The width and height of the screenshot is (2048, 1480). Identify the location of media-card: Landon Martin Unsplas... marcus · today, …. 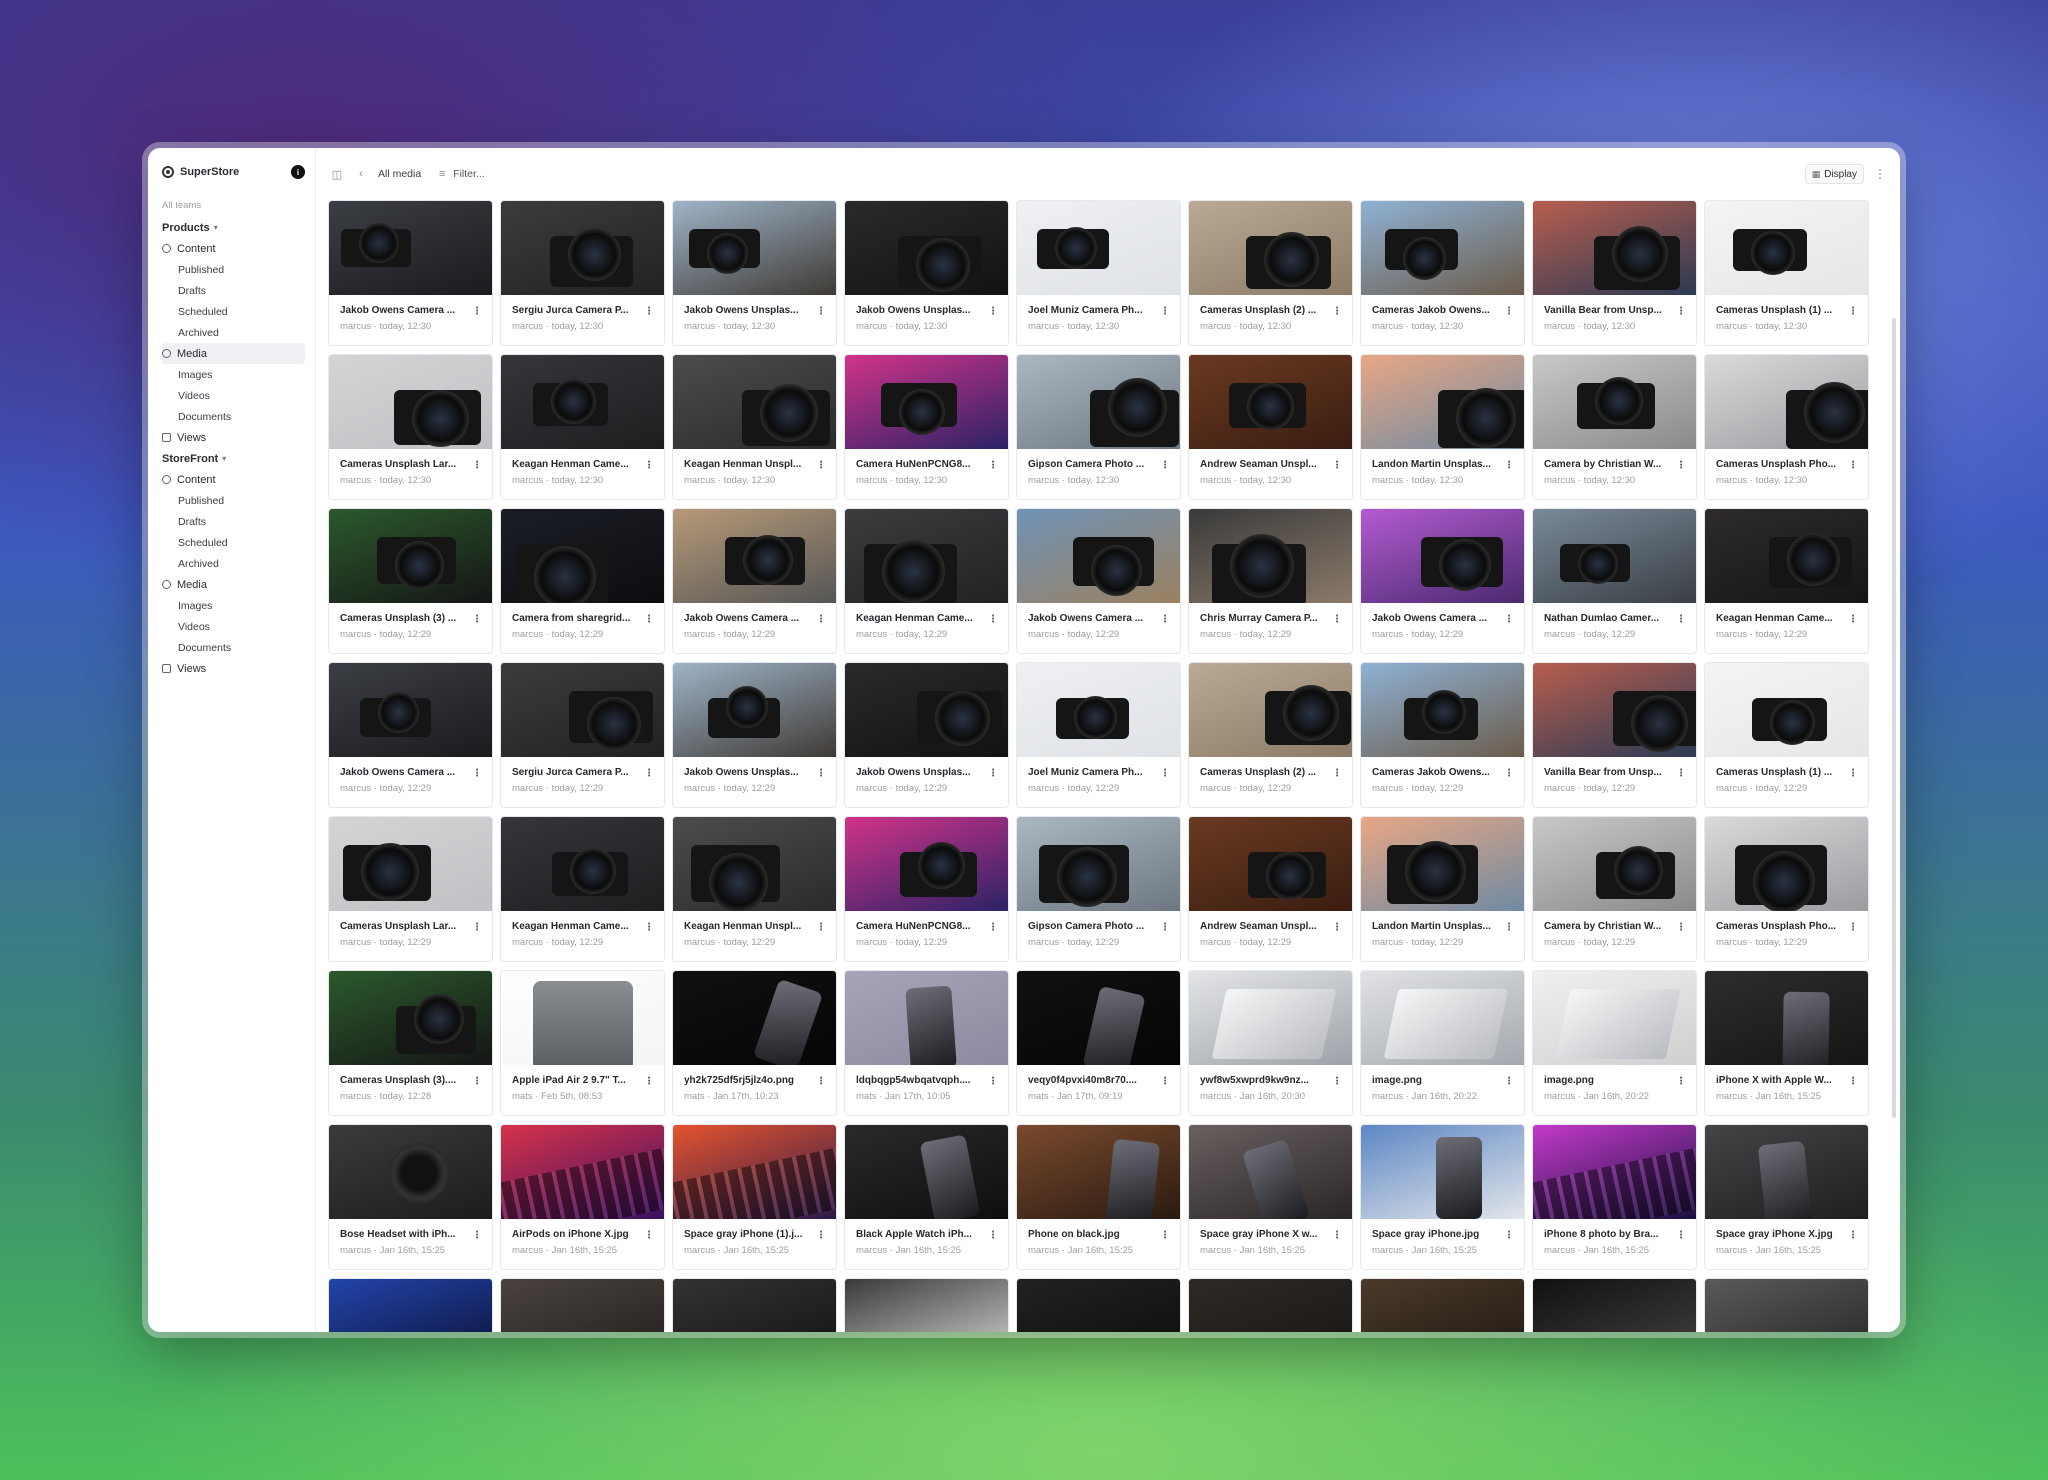
(1442, 889).